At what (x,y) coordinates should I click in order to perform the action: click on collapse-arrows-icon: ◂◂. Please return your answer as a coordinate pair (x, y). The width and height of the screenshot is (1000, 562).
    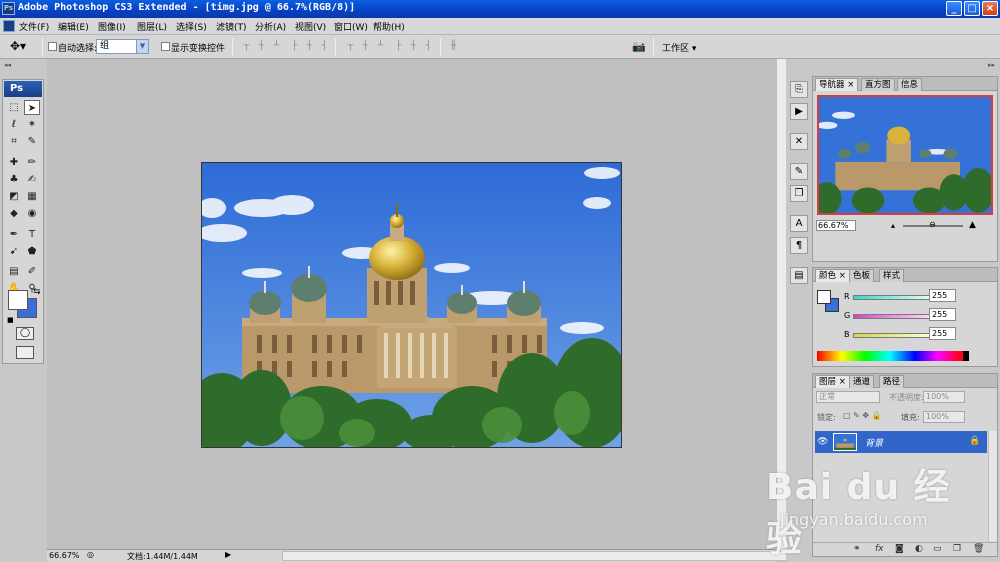
    Looking at the image, I should click on (7, 65).